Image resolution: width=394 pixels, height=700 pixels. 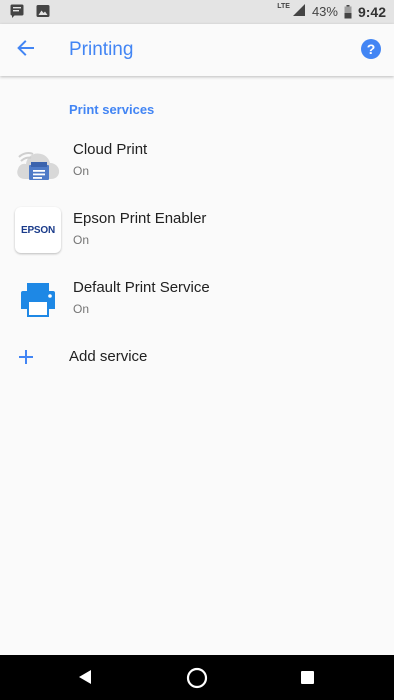 What do you see at coordinates (299, 11) in the screenshot?
I see `signal-icon` at bounding box center [299, 11].